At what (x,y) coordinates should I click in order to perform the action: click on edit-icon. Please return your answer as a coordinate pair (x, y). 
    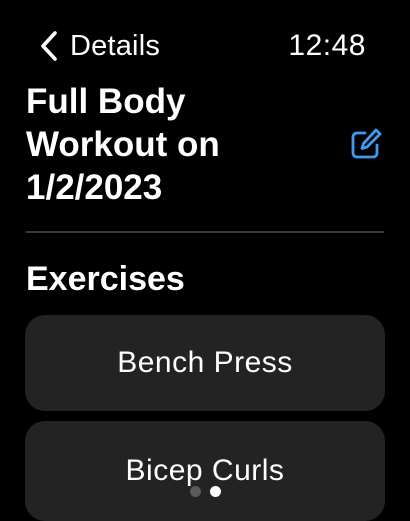
    Looking at the image, I should click on (366, 147).